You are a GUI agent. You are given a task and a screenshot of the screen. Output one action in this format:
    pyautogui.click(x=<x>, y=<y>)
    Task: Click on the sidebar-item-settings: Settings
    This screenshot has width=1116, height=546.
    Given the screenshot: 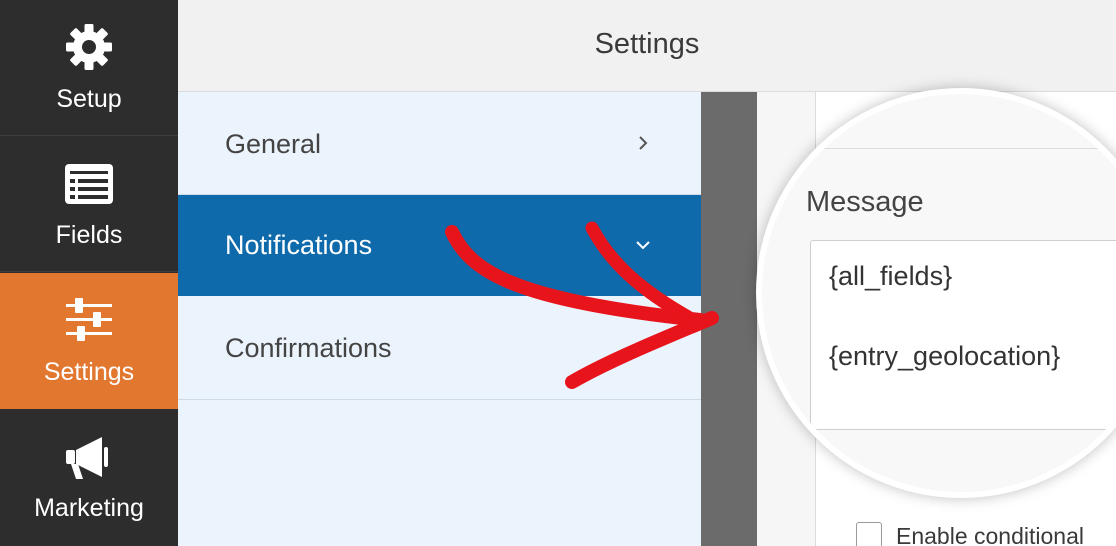 What is the action you would take?
    pyautogui.click(x=89, y=341)
    